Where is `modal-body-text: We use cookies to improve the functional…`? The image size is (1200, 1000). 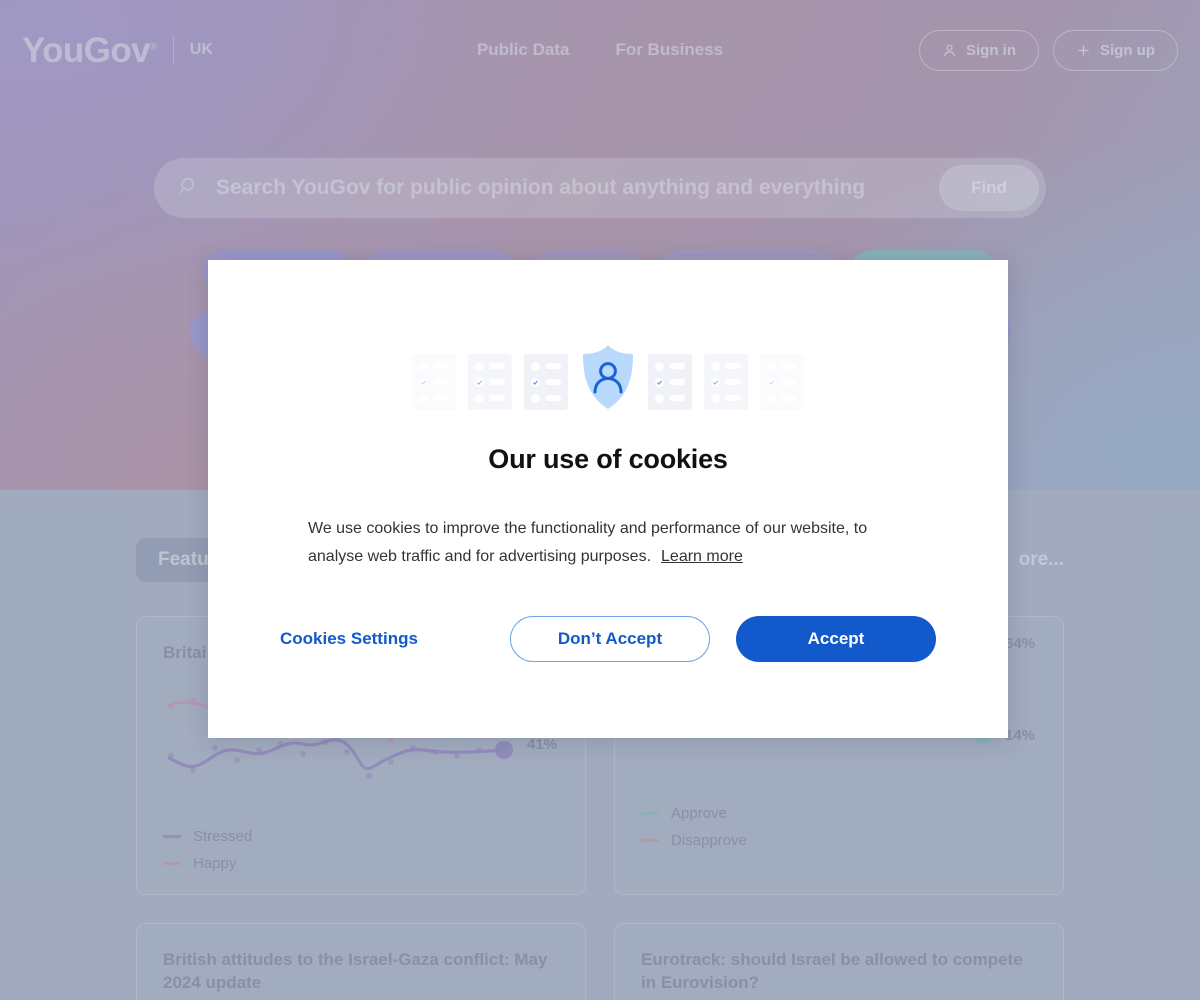
modal-body-text: We use cookies to improve the functional… is located at coordinates (608, 543).